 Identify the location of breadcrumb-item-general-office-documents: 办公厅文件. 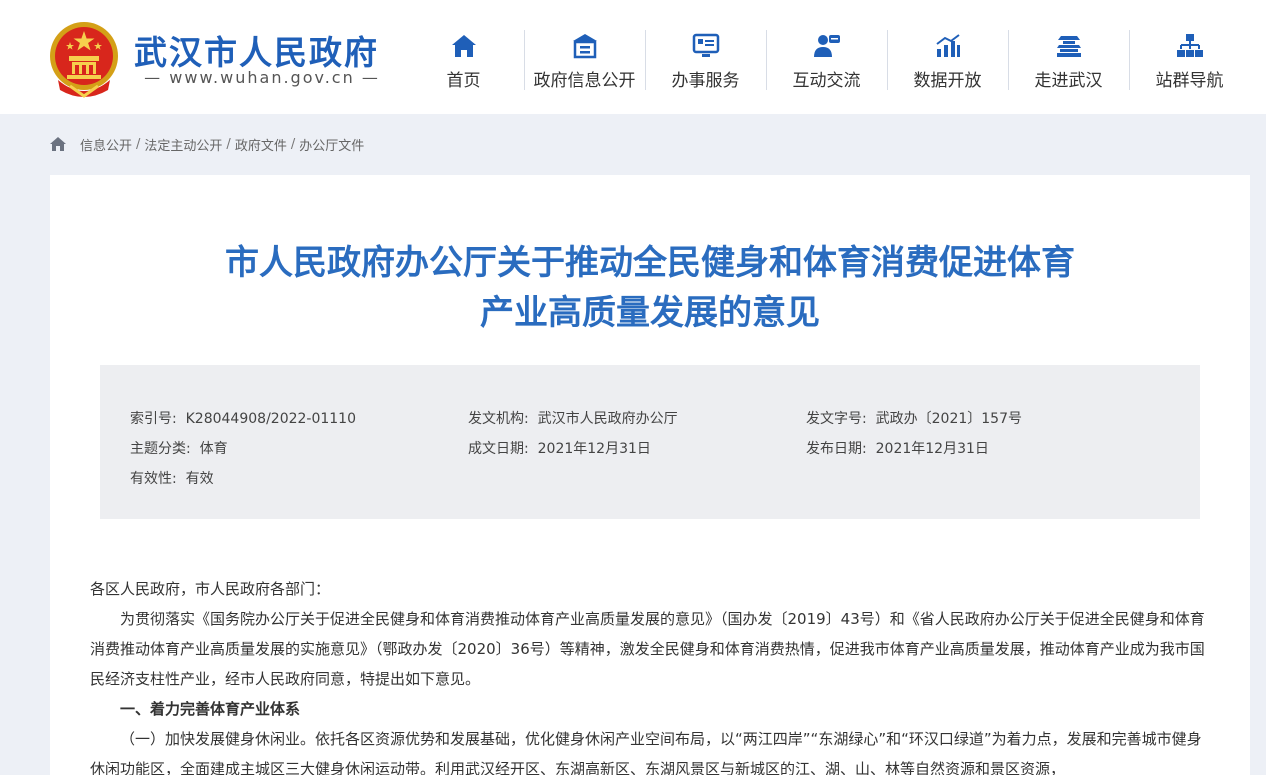
(331, 144).